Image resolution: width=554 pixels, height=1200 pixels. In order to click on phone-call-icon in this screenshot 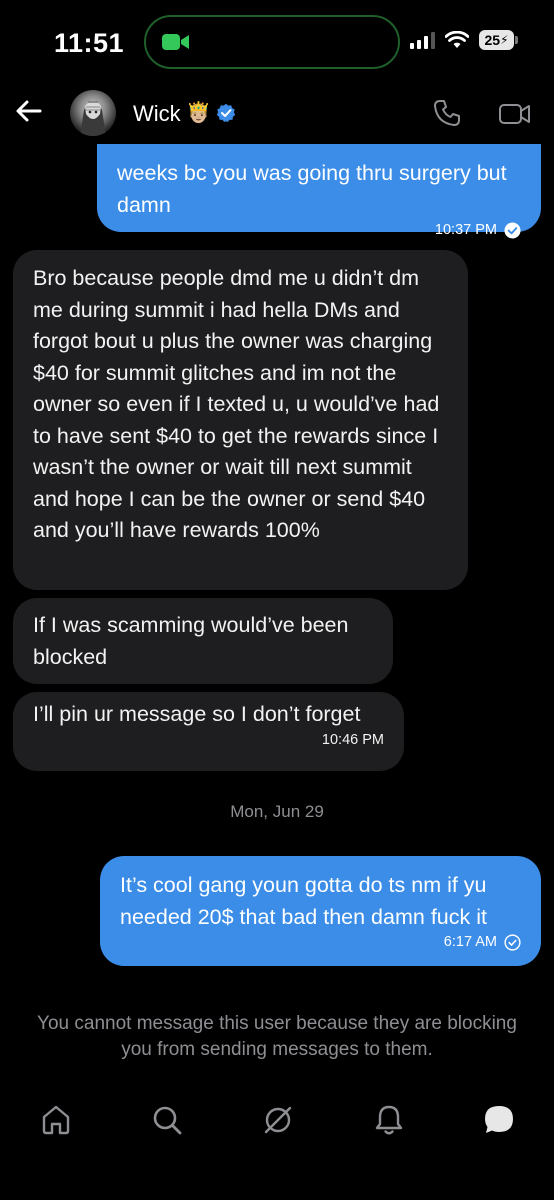, I will do `click(447, 113)`.